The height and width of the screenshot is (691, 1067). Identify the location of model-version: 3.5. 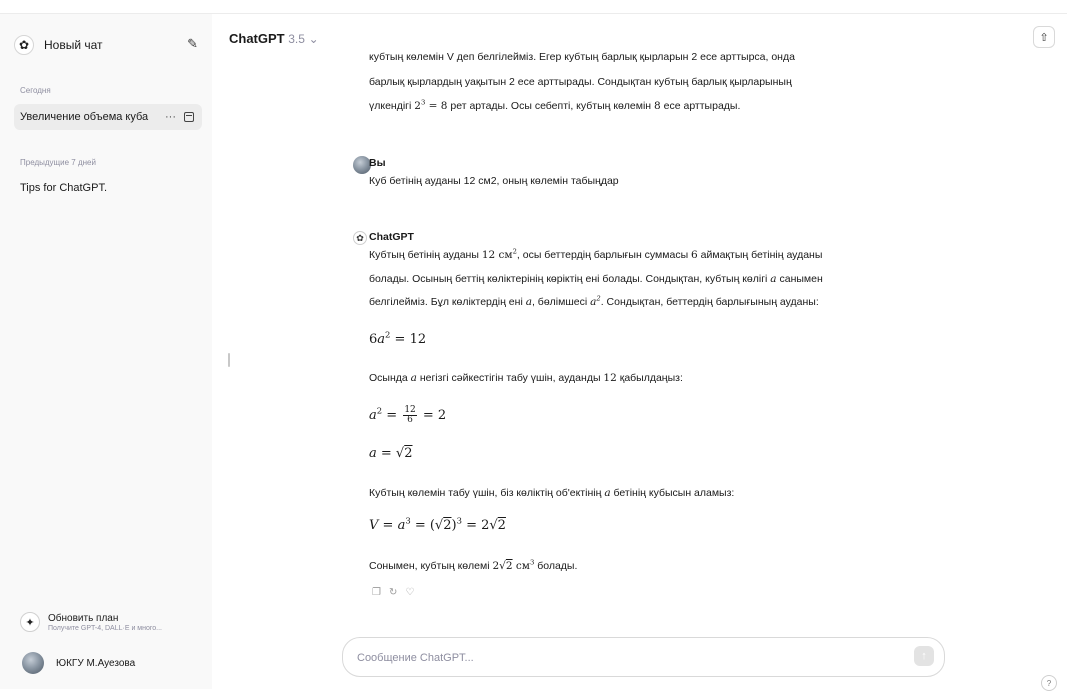
(296, 39).